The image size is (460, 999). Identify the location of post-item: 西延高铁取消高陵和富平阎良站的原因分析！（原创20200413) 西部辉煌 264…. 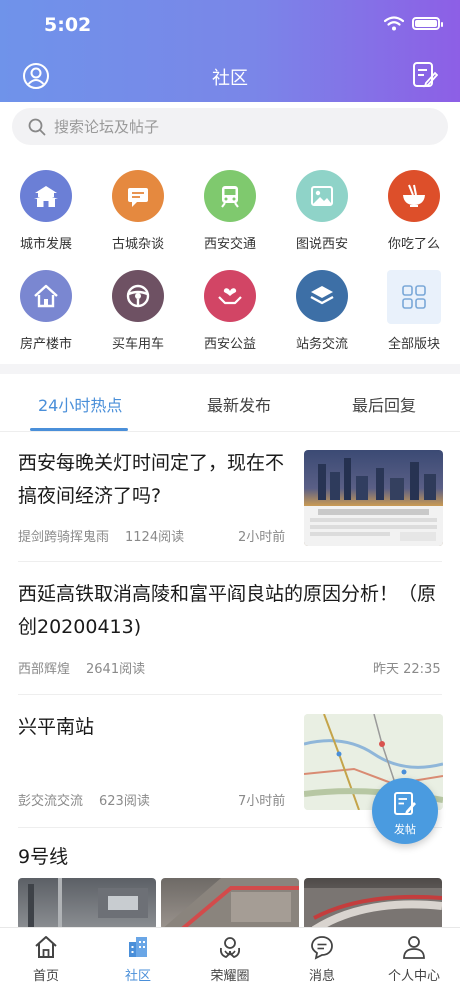
(230, 633).